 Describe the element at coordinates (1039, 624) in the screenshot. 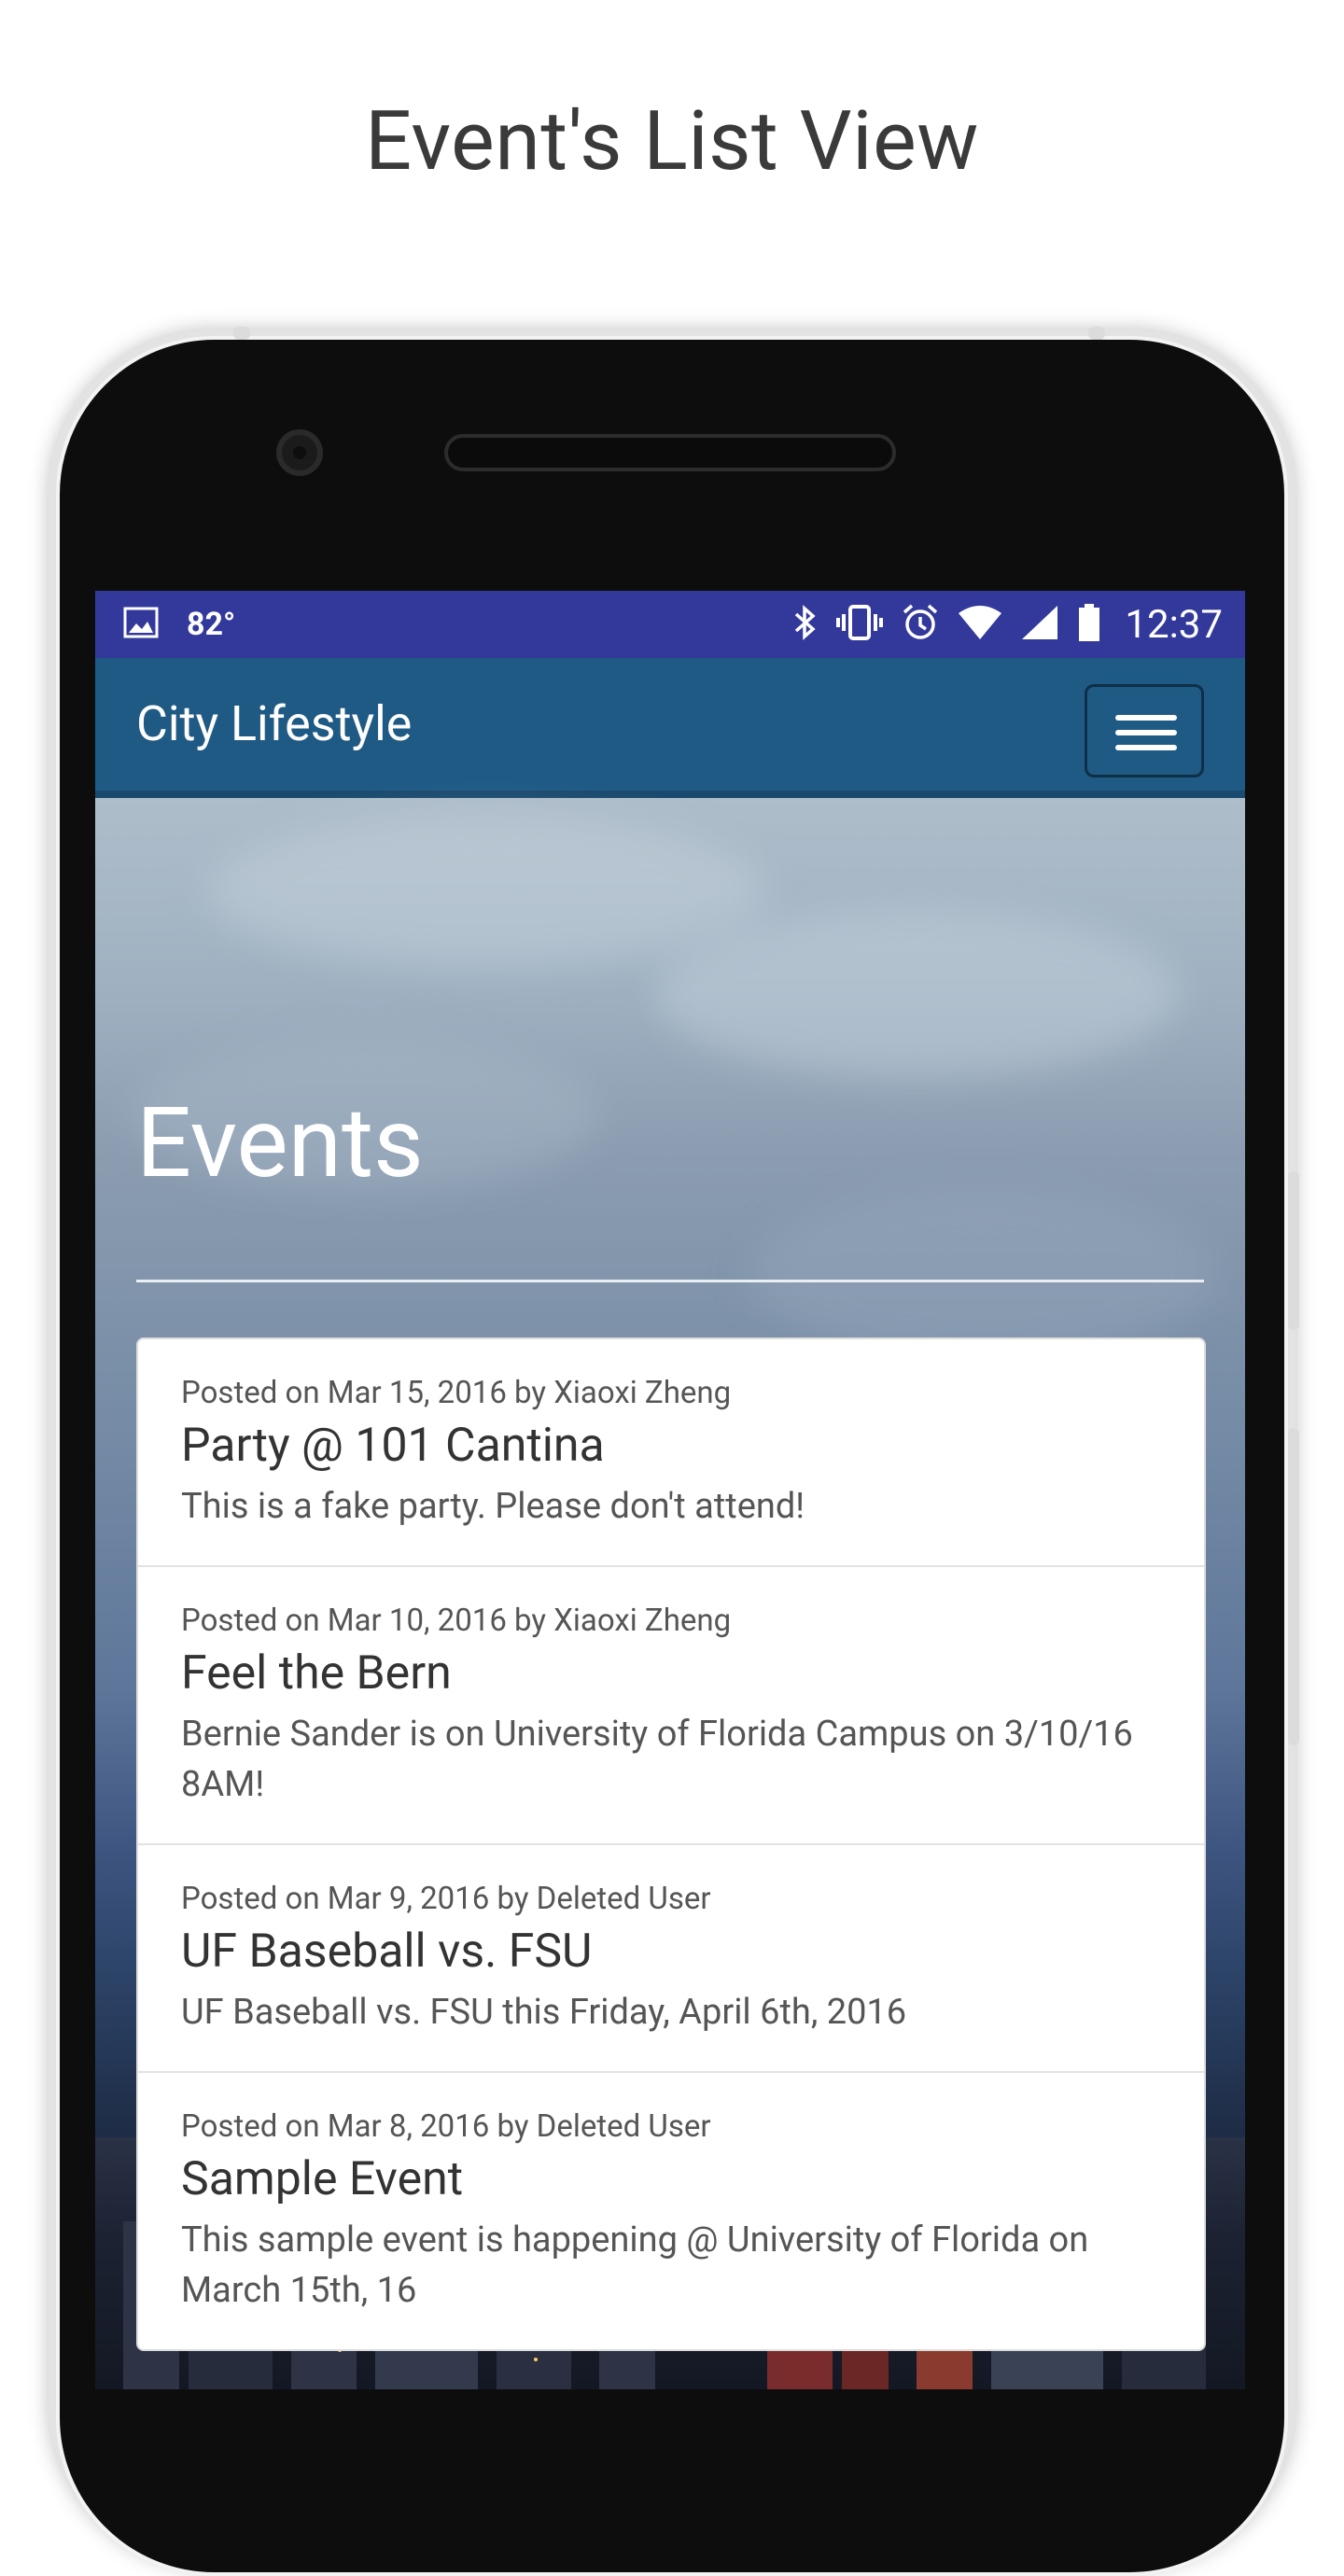

I see `signal-icon` at that location.